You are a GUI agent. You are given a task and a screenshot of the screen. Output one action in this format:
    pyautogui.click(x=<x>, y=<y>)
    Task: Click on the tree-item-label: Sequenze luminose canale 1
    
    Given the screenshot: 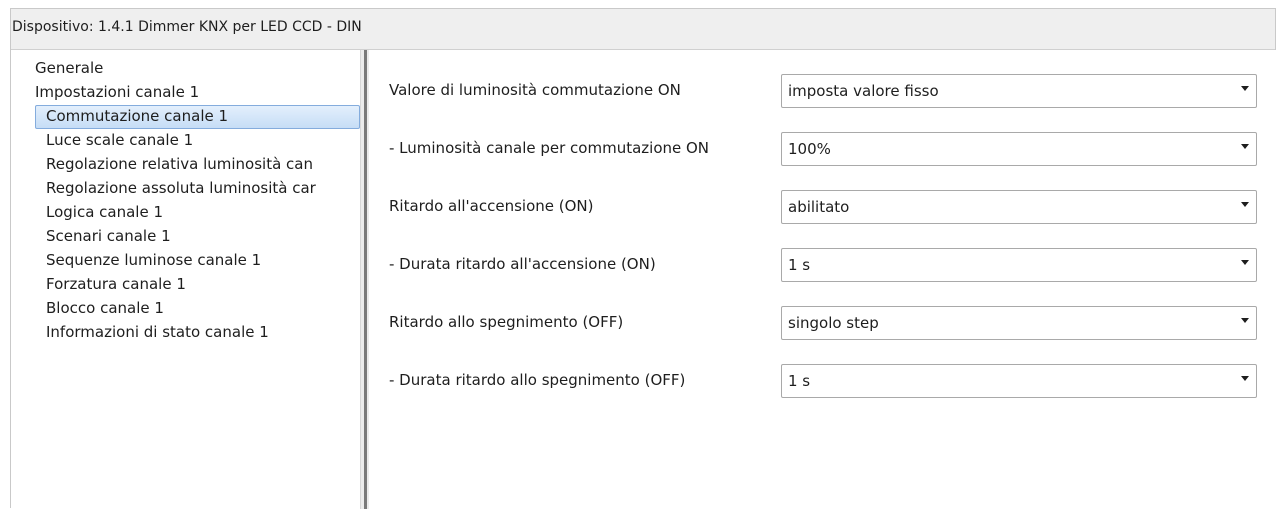 What is the action you would take?
    pyautogui.click(x=154, y=260)
    